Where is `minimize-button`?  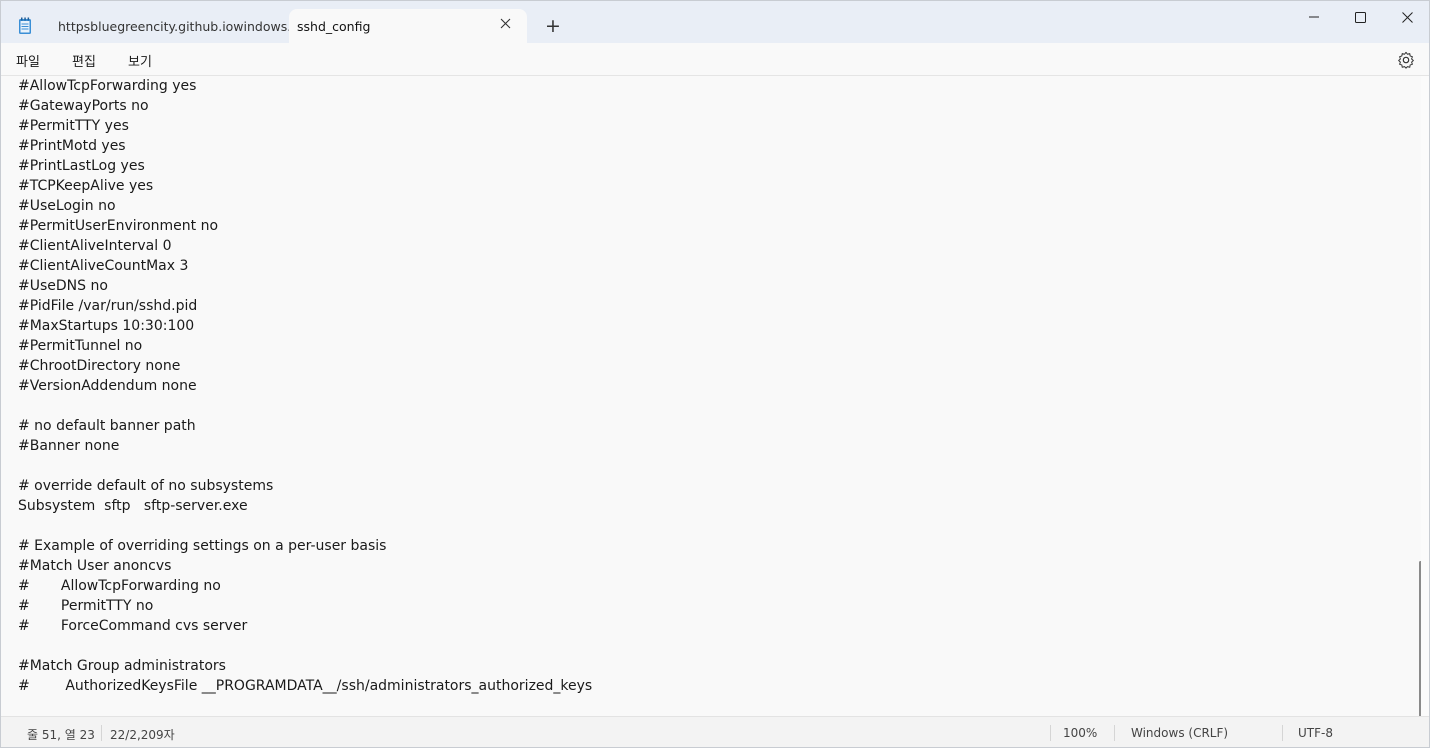 minimize-button is located at coordinates (1314, 17).